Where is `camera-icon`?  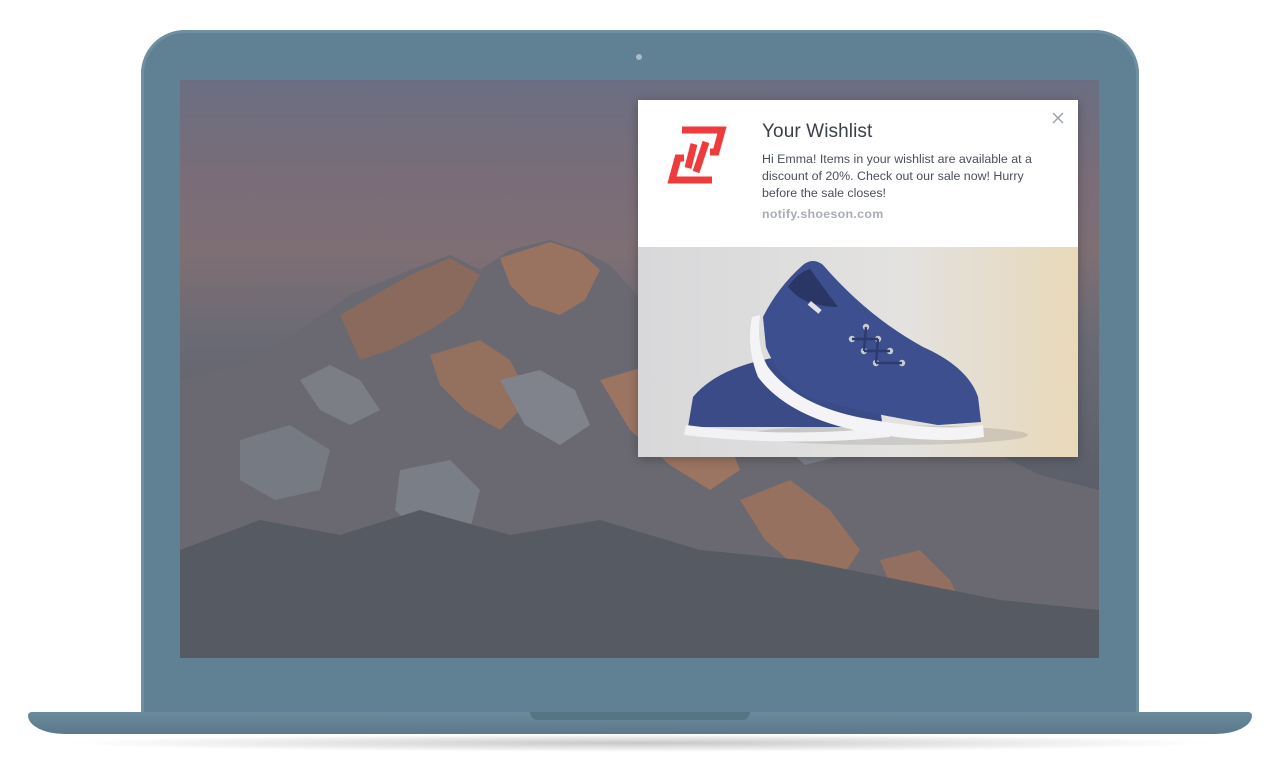
camera-icon is located at coordinates (639, 57).